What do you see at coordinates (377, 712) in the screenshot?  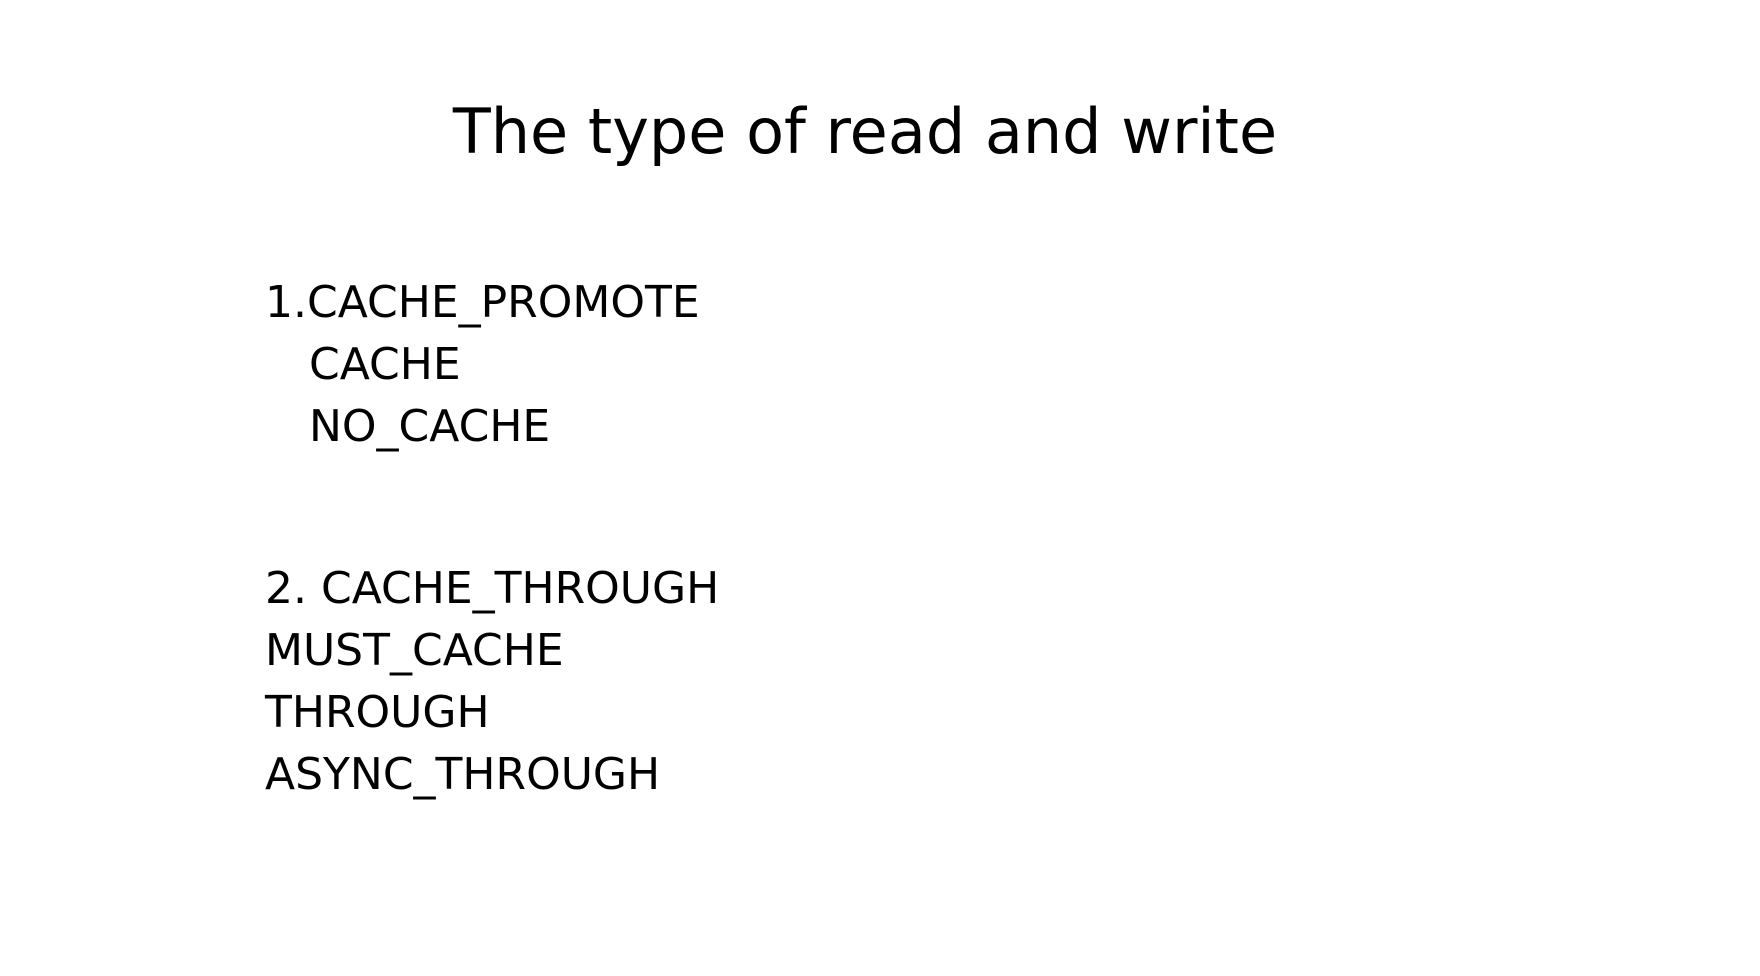 I see `cache-through-item-through: THROUGH` at bounding box center [377, 712].